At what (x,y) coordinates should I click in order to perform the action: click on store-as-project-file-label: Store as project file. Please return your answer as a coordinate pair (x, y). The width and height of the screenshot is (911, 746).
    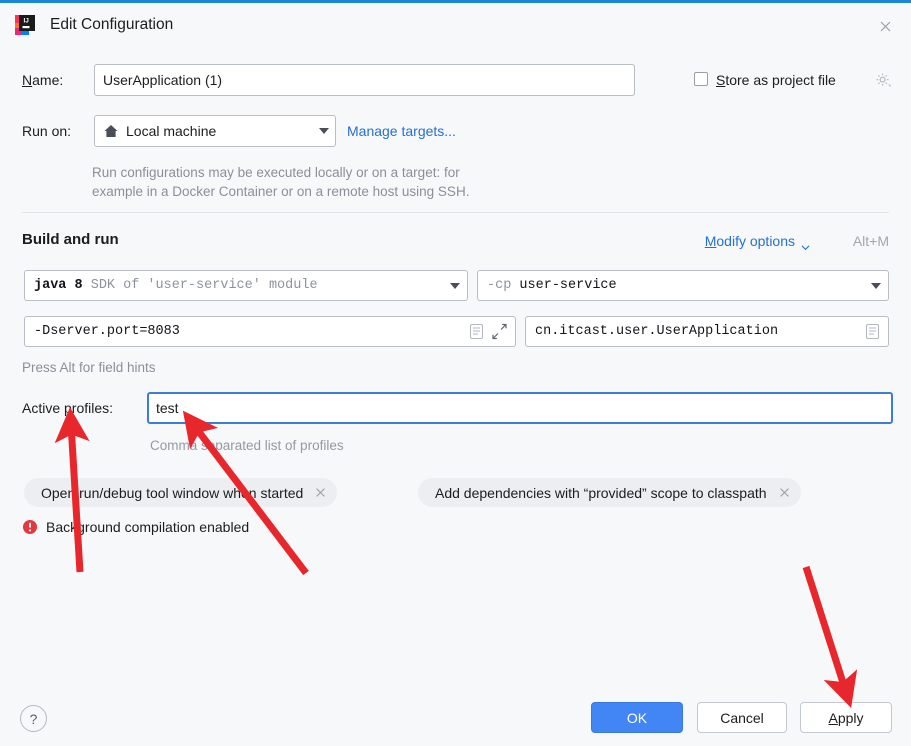
    Looking at the image, I should click on (776, 80).